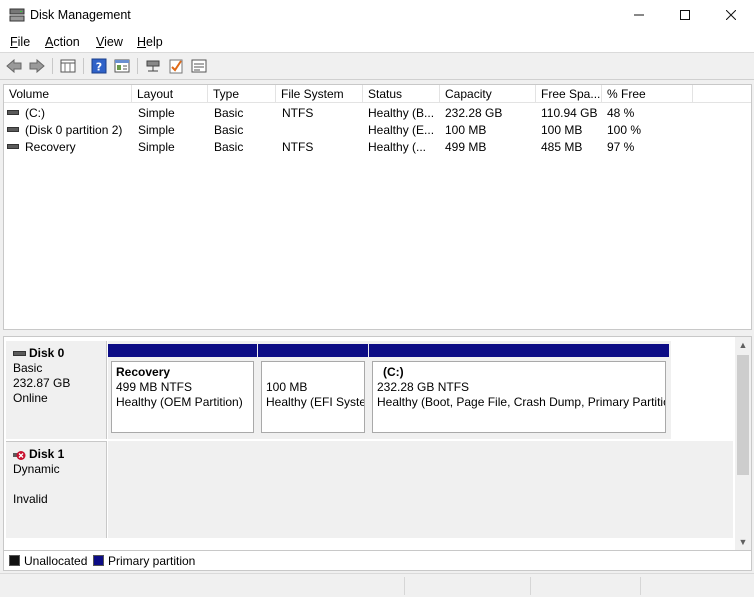  Describe the element at coordinates (150, 42) in the screenshot. I see `menu-help: Help` at that location.